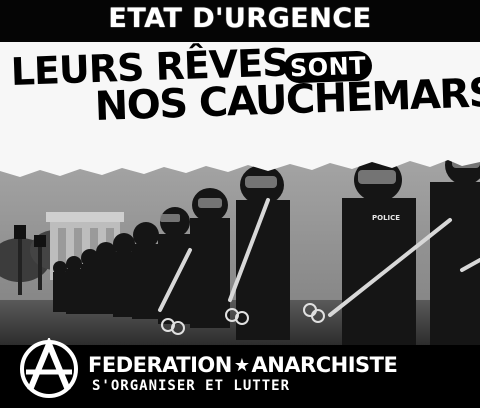 This screenshot has height=408, width=480. I want to click on header-band: ETAT D'URGENCE, so click(240, 22).